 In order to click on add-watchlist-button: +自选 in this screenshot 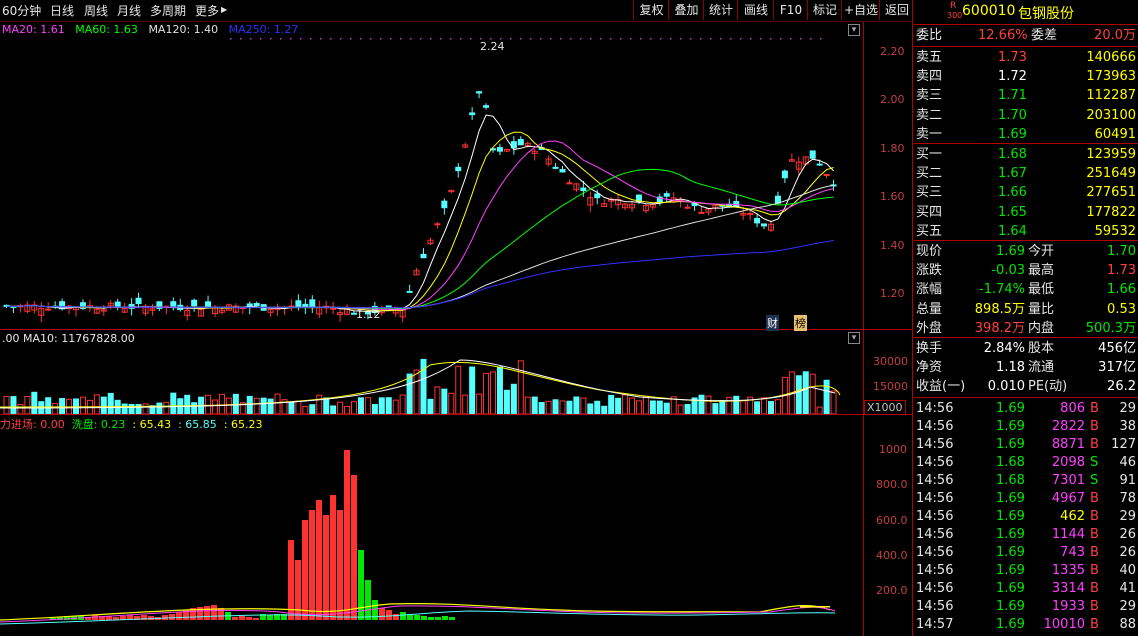, I will do `click(860, 10)`.